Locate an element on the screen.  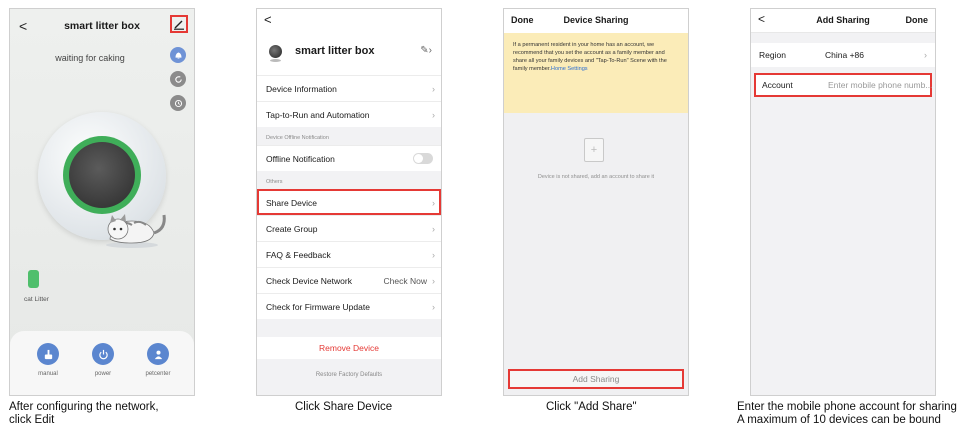
row-tap-to-run: Tap-to-Run and Automation › is located at coordinates (349, 114).